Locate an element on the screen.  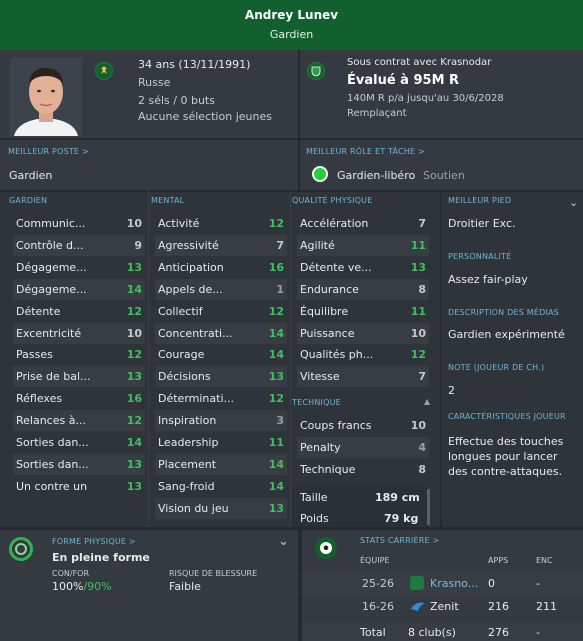
player-value: Évalué à 95M R is located at coordinates (403, 80).